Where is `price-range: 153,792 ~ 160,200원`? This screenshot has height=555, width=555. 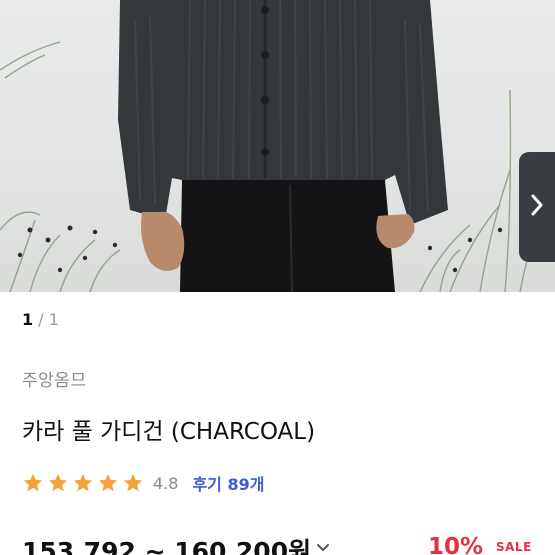
price-range: 153,792 ~ 160,200원 is located at coordinates (167, 546).